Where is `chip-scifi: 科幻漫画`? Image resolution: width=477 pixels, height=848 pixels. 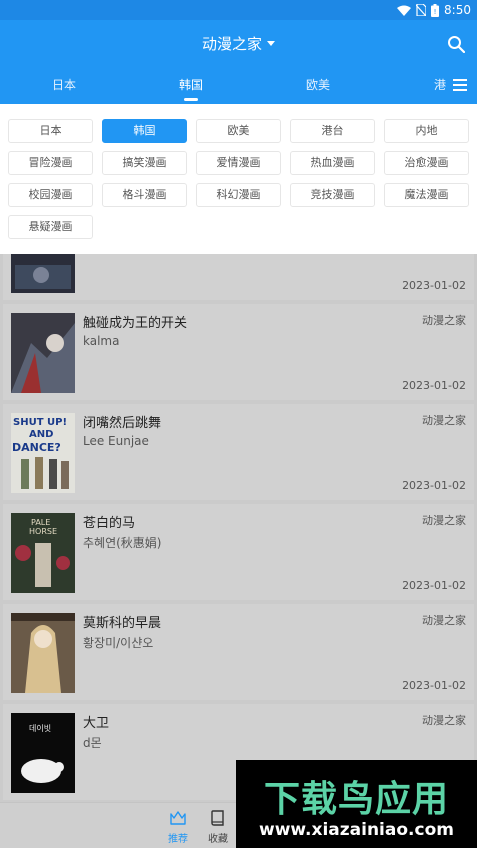 chip-scifi: 科幻漫画 is located at coordinates (238, 195).